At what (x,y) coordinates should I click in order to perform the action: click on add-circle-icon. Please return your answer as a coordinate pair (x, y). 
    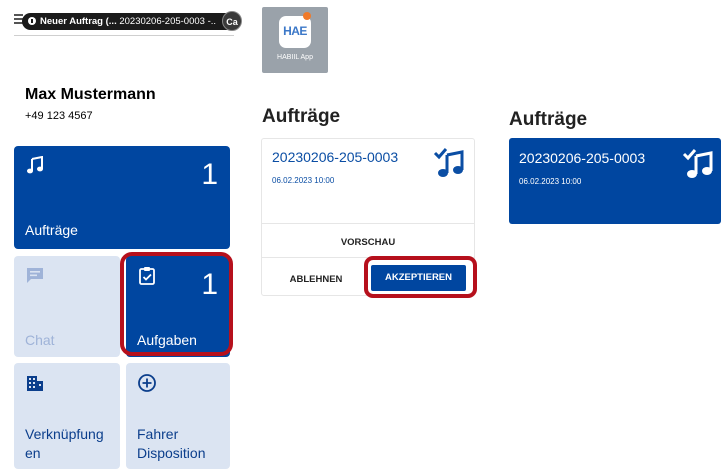
    Looking at the image, I should click on (147, 383).